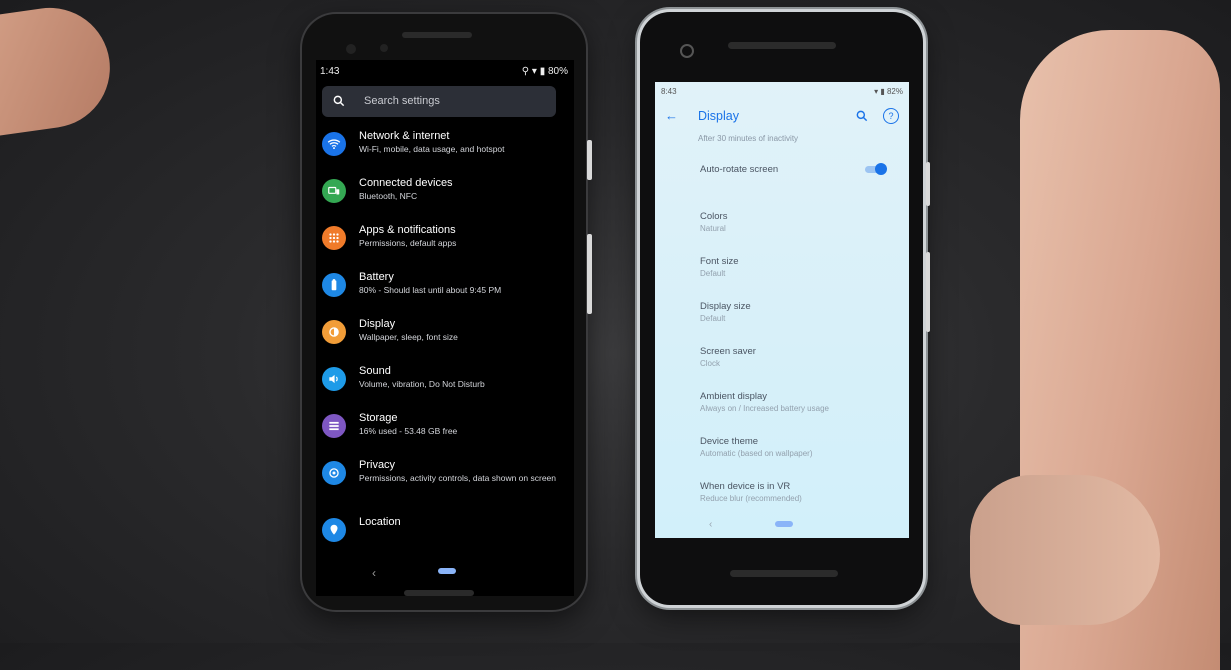  Describe the element at coordinates (334, 332) in the screenshot. I see `brightness-icon` at that location.